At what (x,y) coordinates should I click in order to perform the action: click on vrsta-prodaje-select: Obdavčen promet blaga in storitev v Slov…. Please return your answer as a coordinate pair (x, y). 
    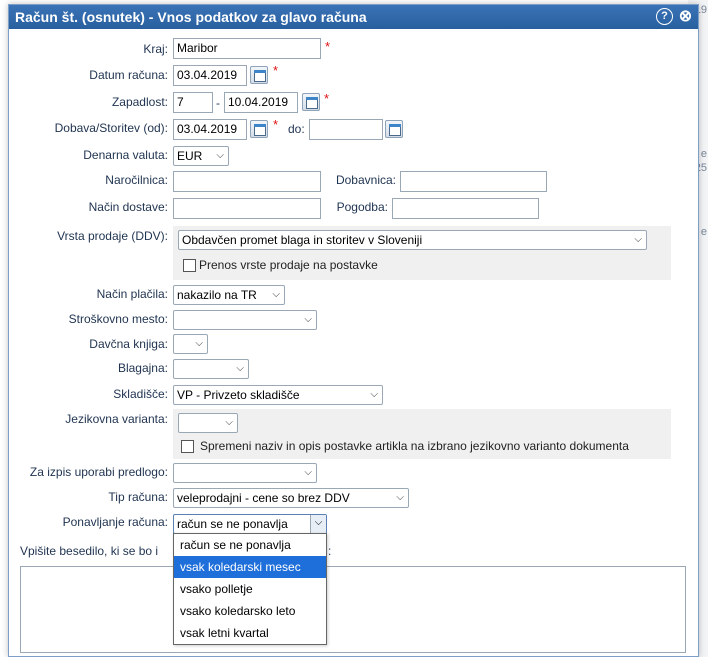
    Looking at the image, I should click on (412, 240).